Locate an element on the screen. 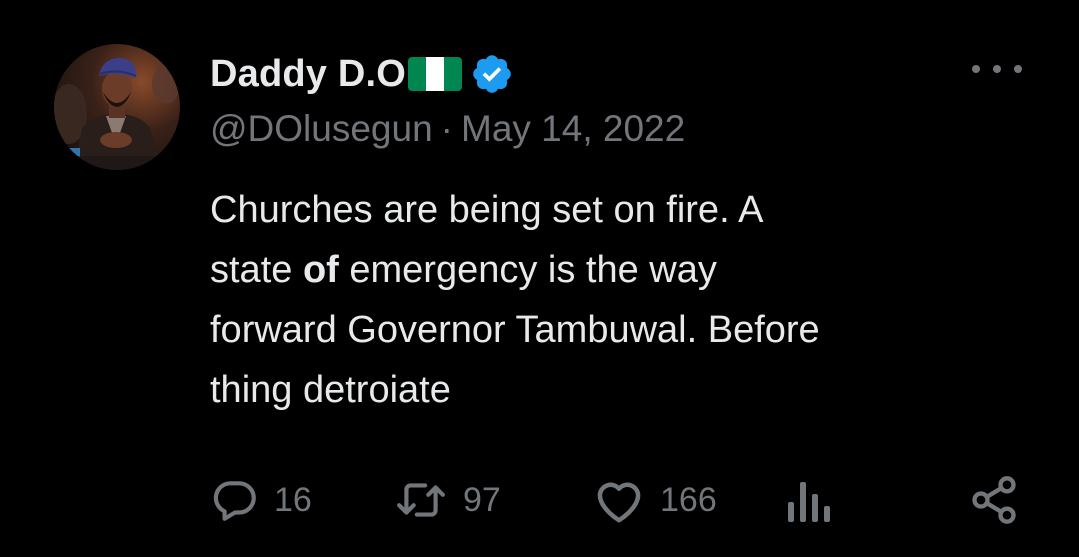 This screenshot has width=1079, height=557. action-bar: 16 97 166 is located at coordinates (539, 500).